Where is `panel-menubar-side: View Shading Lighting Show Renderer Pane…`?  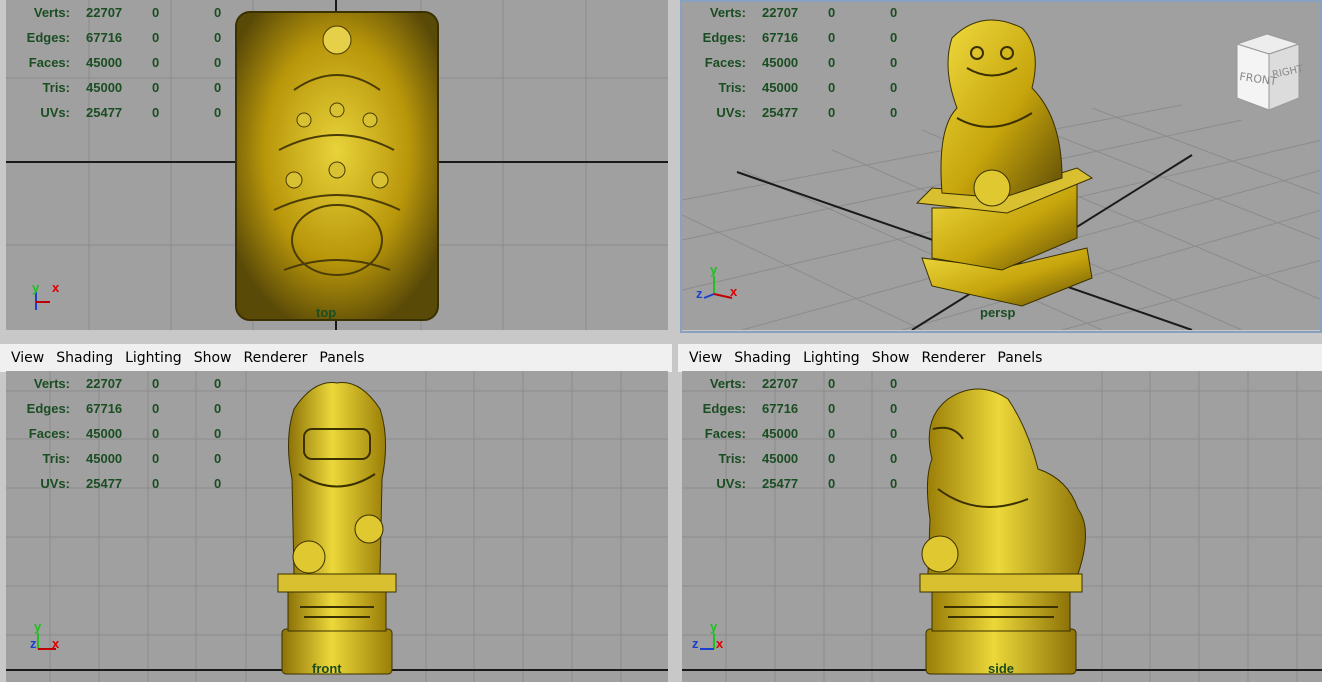 panel-menubar-side: View Shading Lighting Show Renderer Pane… is located at coordinates (1000, 358).